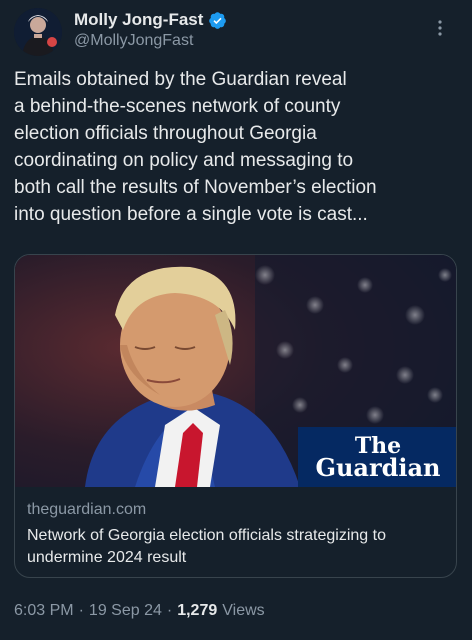  What do you see at coordinates (86, 510) in the screenshot?
I see `card-domain: theguardian.com` at bounding box center [86, 510].